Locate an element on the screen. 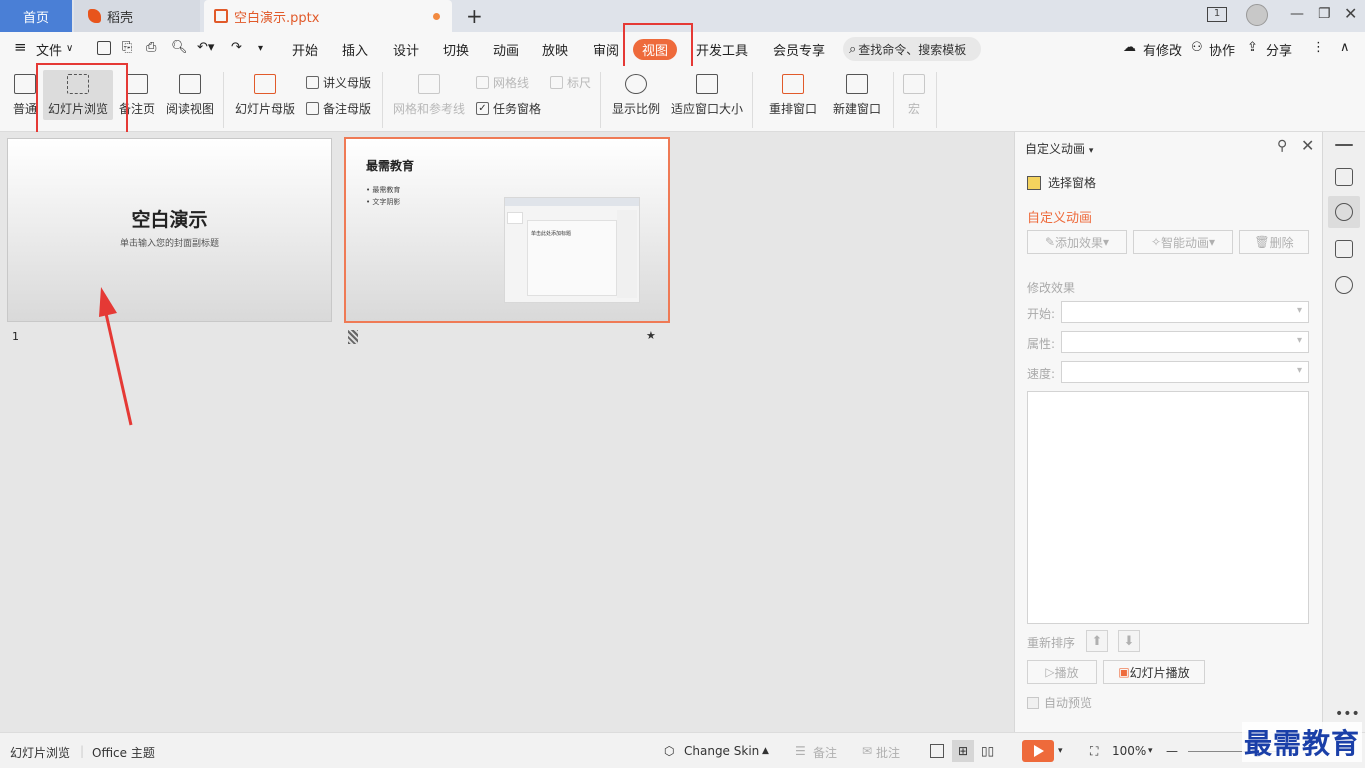 This screenshot has height=768, width=1365. slide-thumbnail-2: 最需教育 • 最需教育 • 文字阴影 单击此处添加标题 is located at coordinates (507, 230).